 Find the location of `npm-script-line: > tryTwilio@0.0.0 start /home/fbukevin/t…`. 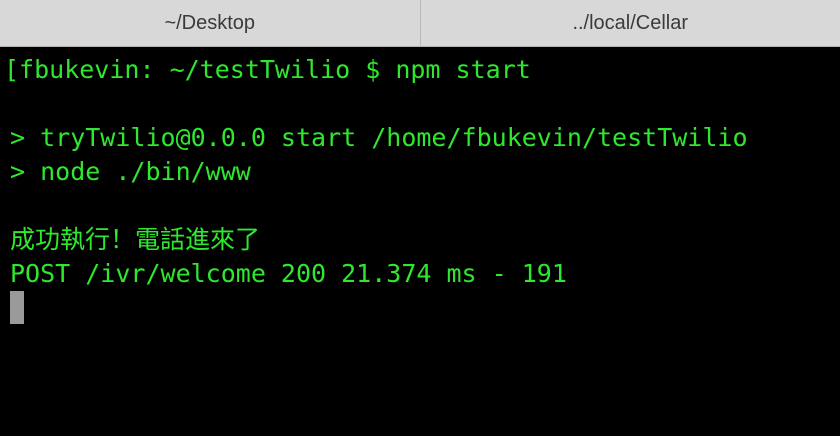

npm-script-line: > tryTwilio@0.0.0 start /home/fbukevin/t… is located at coordinates (379, 137).